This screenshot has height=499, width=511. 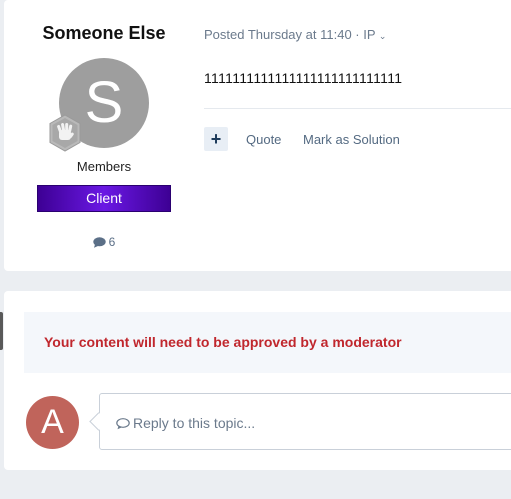 I want to click on post-count: 6, so click(x=104, y=242).